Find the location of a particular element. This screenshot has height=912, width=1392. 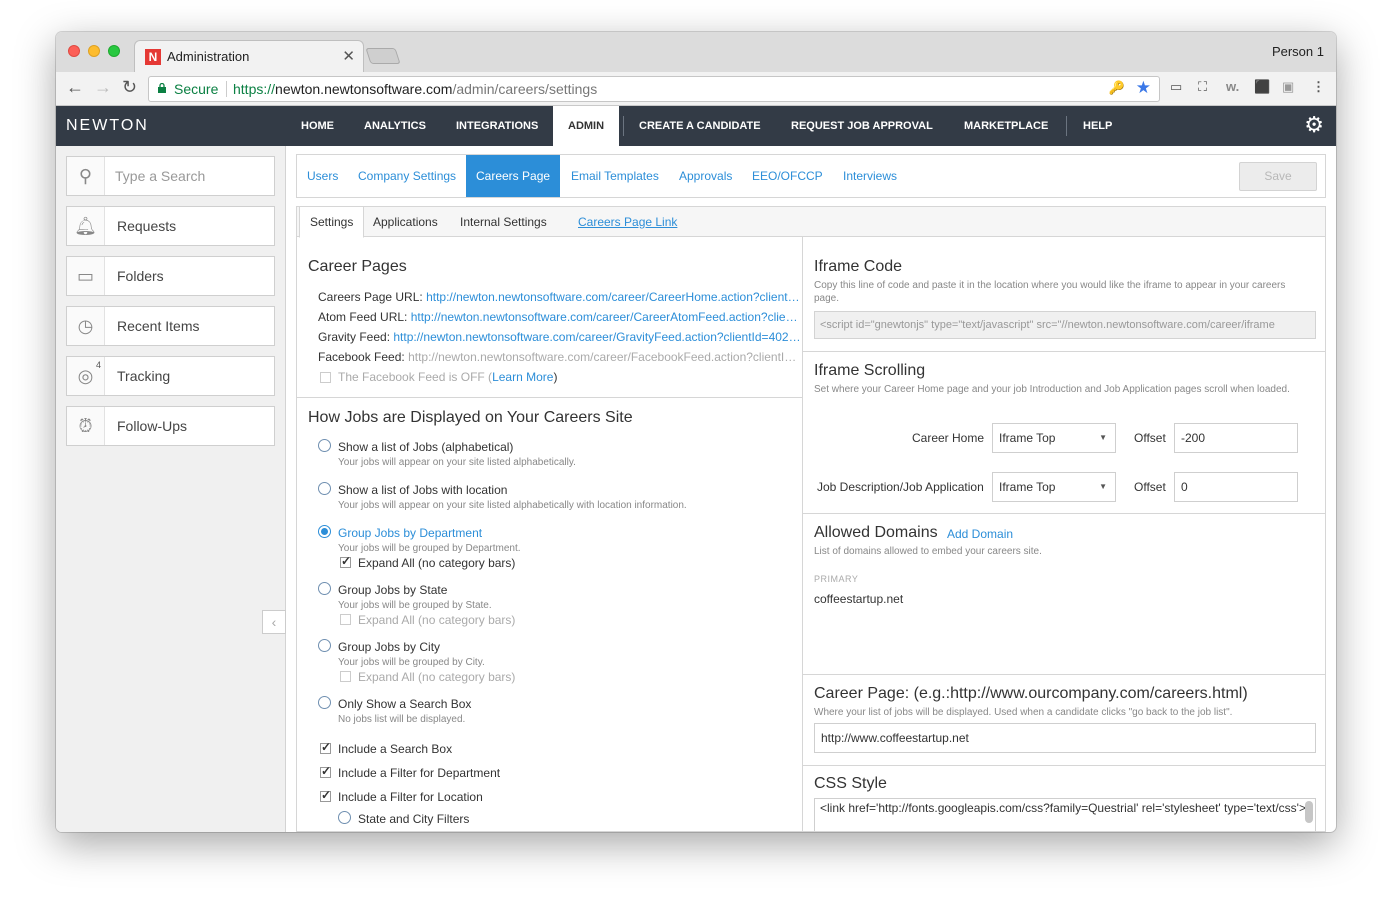

subtab-careers-page-link: Careers Page Link is located at coordinates (627, 222).